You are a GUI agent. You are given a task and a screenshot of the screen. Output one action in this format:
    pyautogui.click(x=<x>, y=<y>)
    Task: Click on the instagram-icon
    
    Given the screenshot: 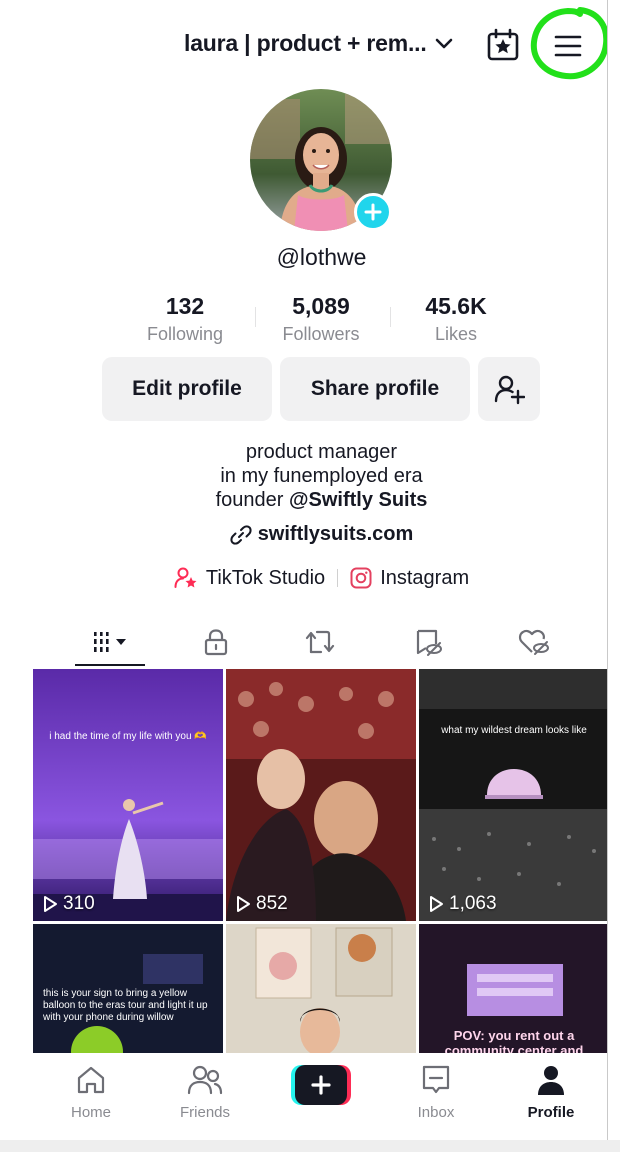 What is the action you would take?
    pyautogui.click(x=361, y=578)
    